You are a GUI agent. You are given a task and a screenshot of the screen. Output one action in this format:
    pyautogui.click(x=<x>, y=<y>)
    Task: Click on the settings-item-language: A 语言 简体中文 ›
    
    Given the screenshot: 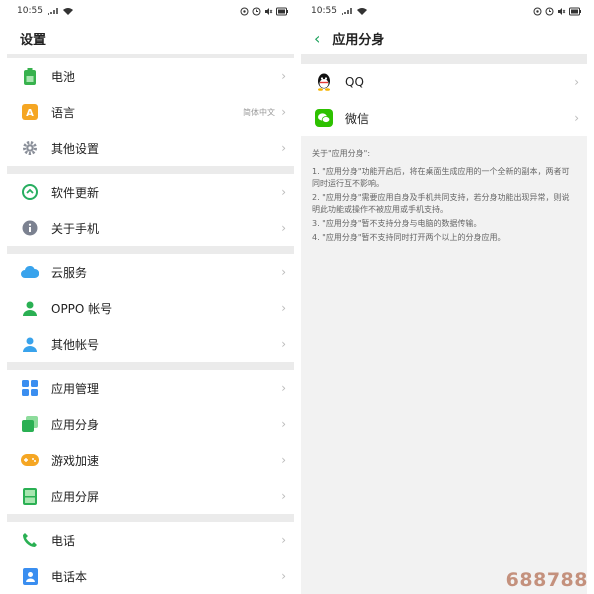 What is the action you would take?
    pyautogui.click(x=150, y=112)
    